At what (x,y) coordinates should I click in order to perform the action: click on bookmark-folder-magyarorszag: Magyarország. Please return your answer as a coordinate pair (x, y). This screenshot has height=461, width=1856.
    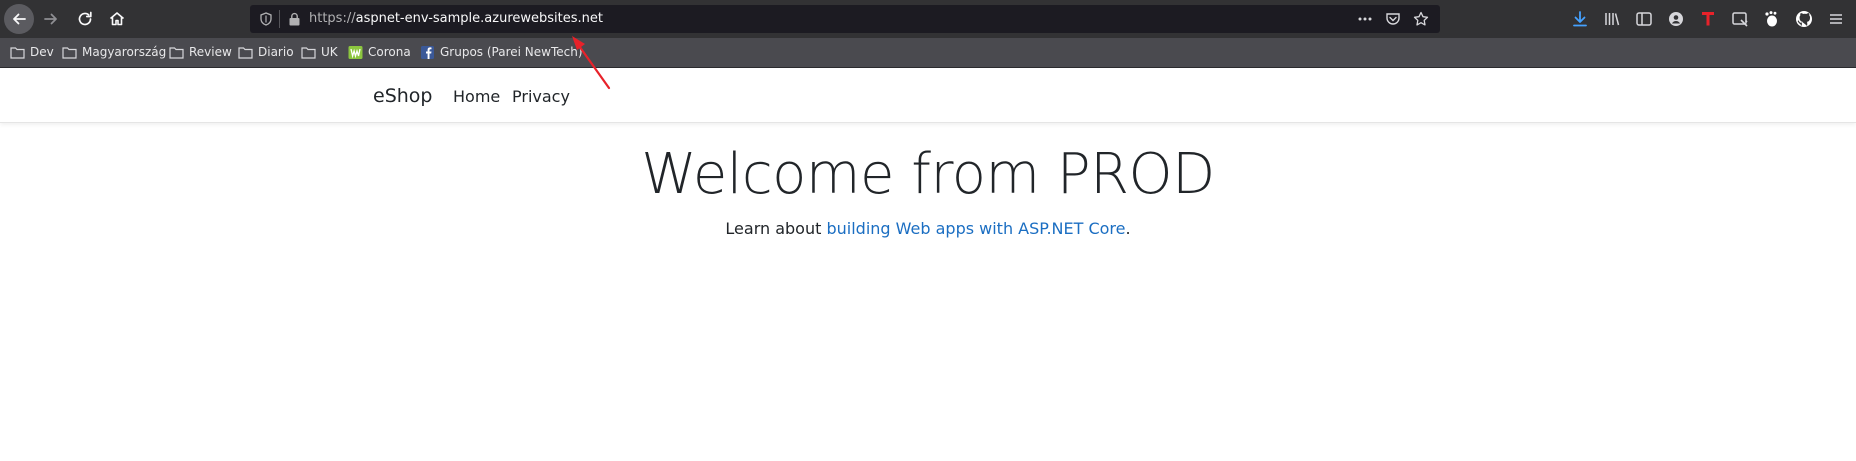
    Looking at the image, I should click on (114, 52).